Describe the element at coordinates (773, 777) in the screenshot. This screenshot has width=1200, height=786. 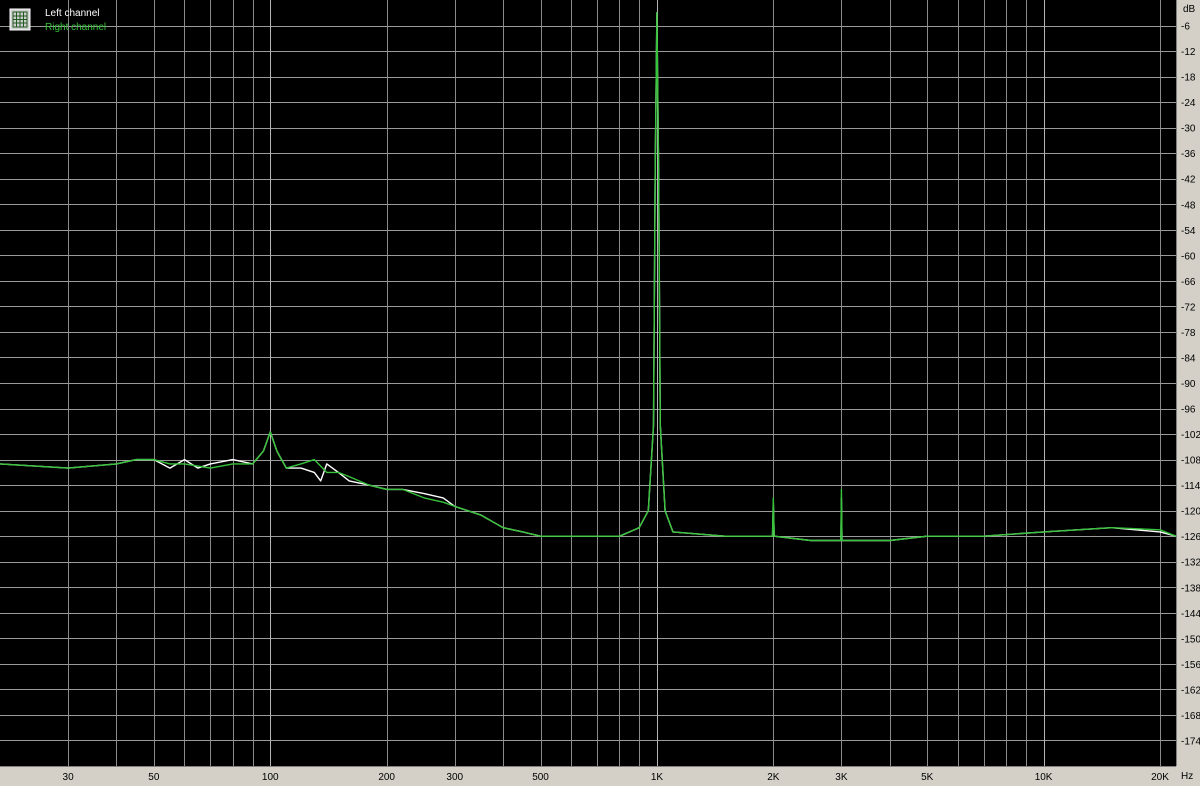
I see `x-tick-label: 2K` at that location.